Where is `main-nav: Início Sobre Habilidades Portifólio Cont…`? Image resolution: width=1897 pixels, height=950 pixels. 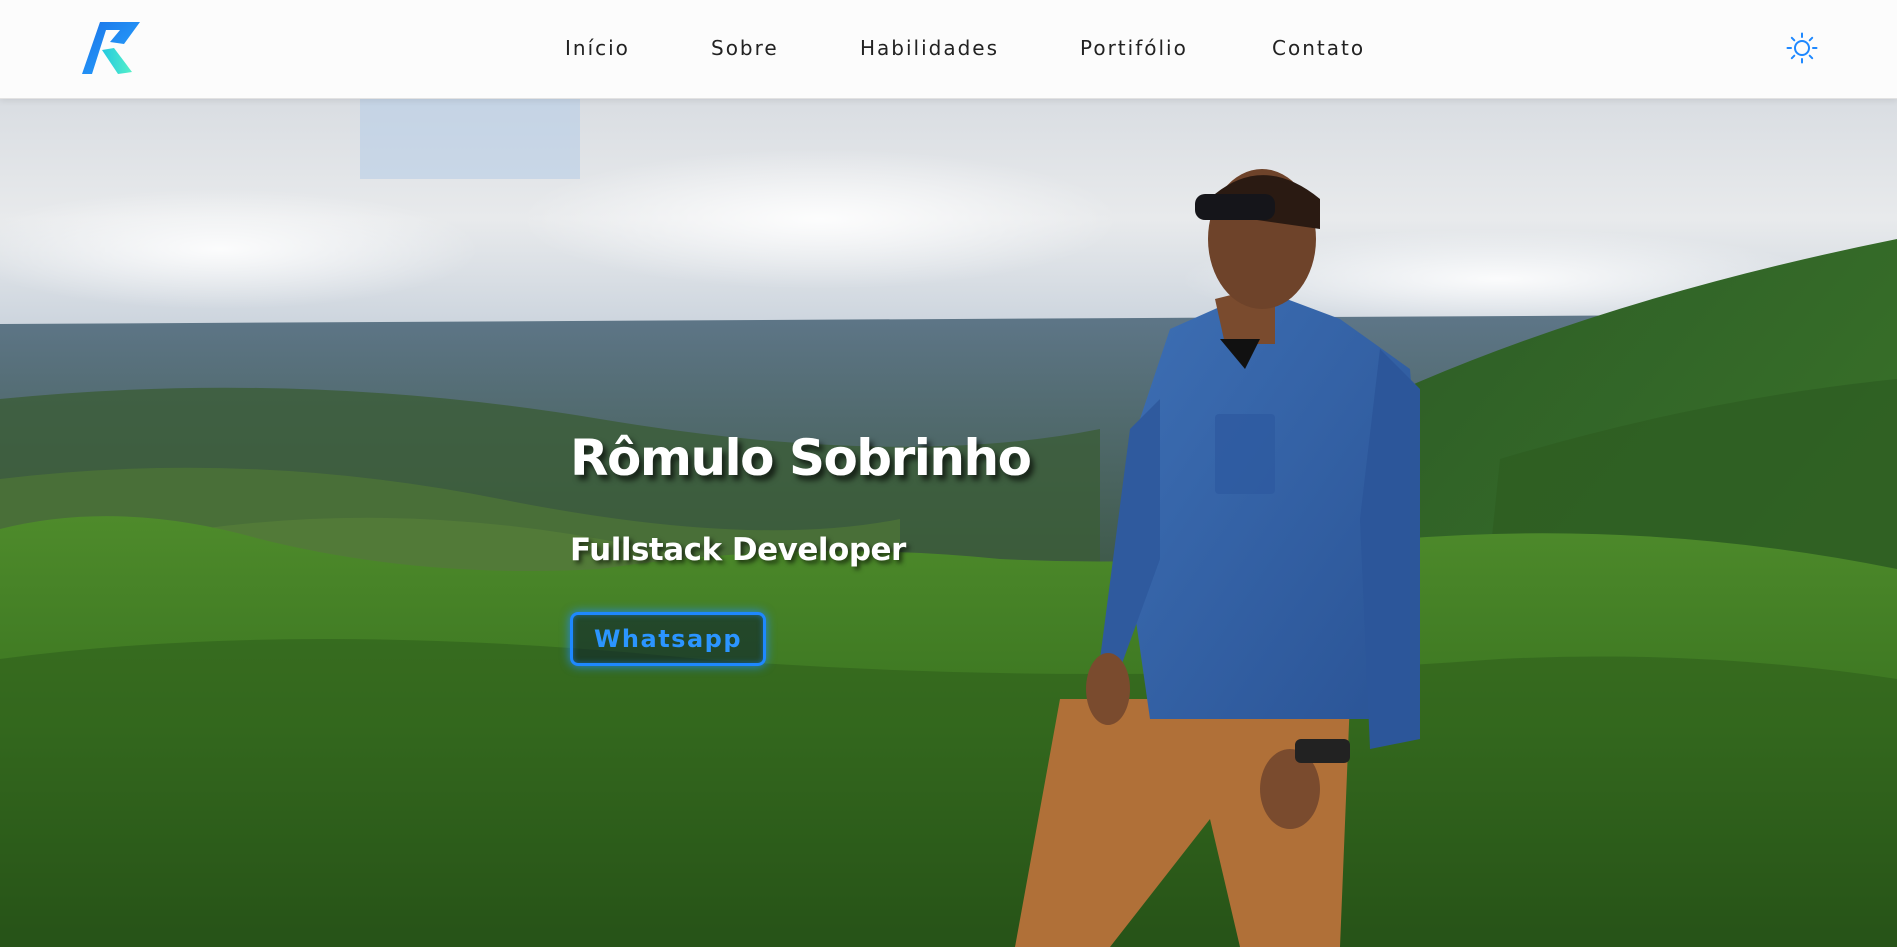 main-nav: Início Sobre Habilidades Portifólio Cont… is located at coordinates (948, 49).